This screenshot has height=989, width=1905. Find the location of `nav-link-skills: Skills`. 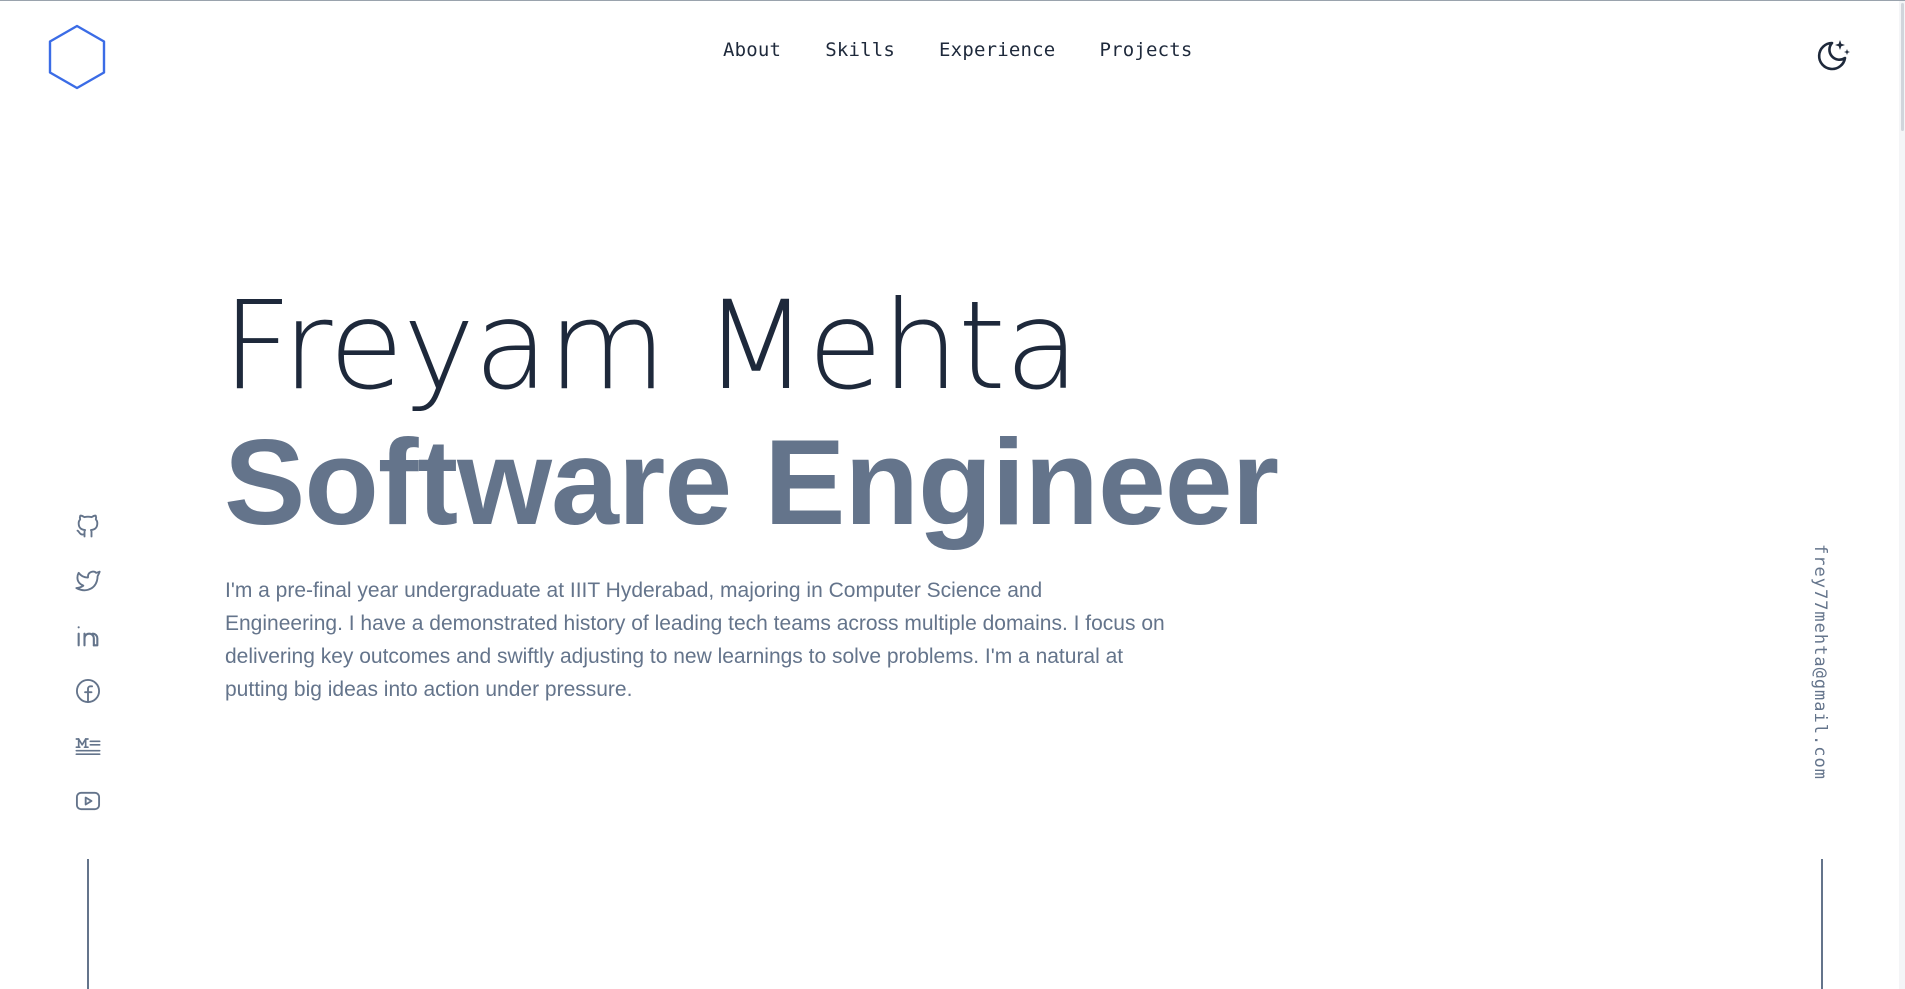

nav-link-skills: Skills is located at coordinates (860, 50).